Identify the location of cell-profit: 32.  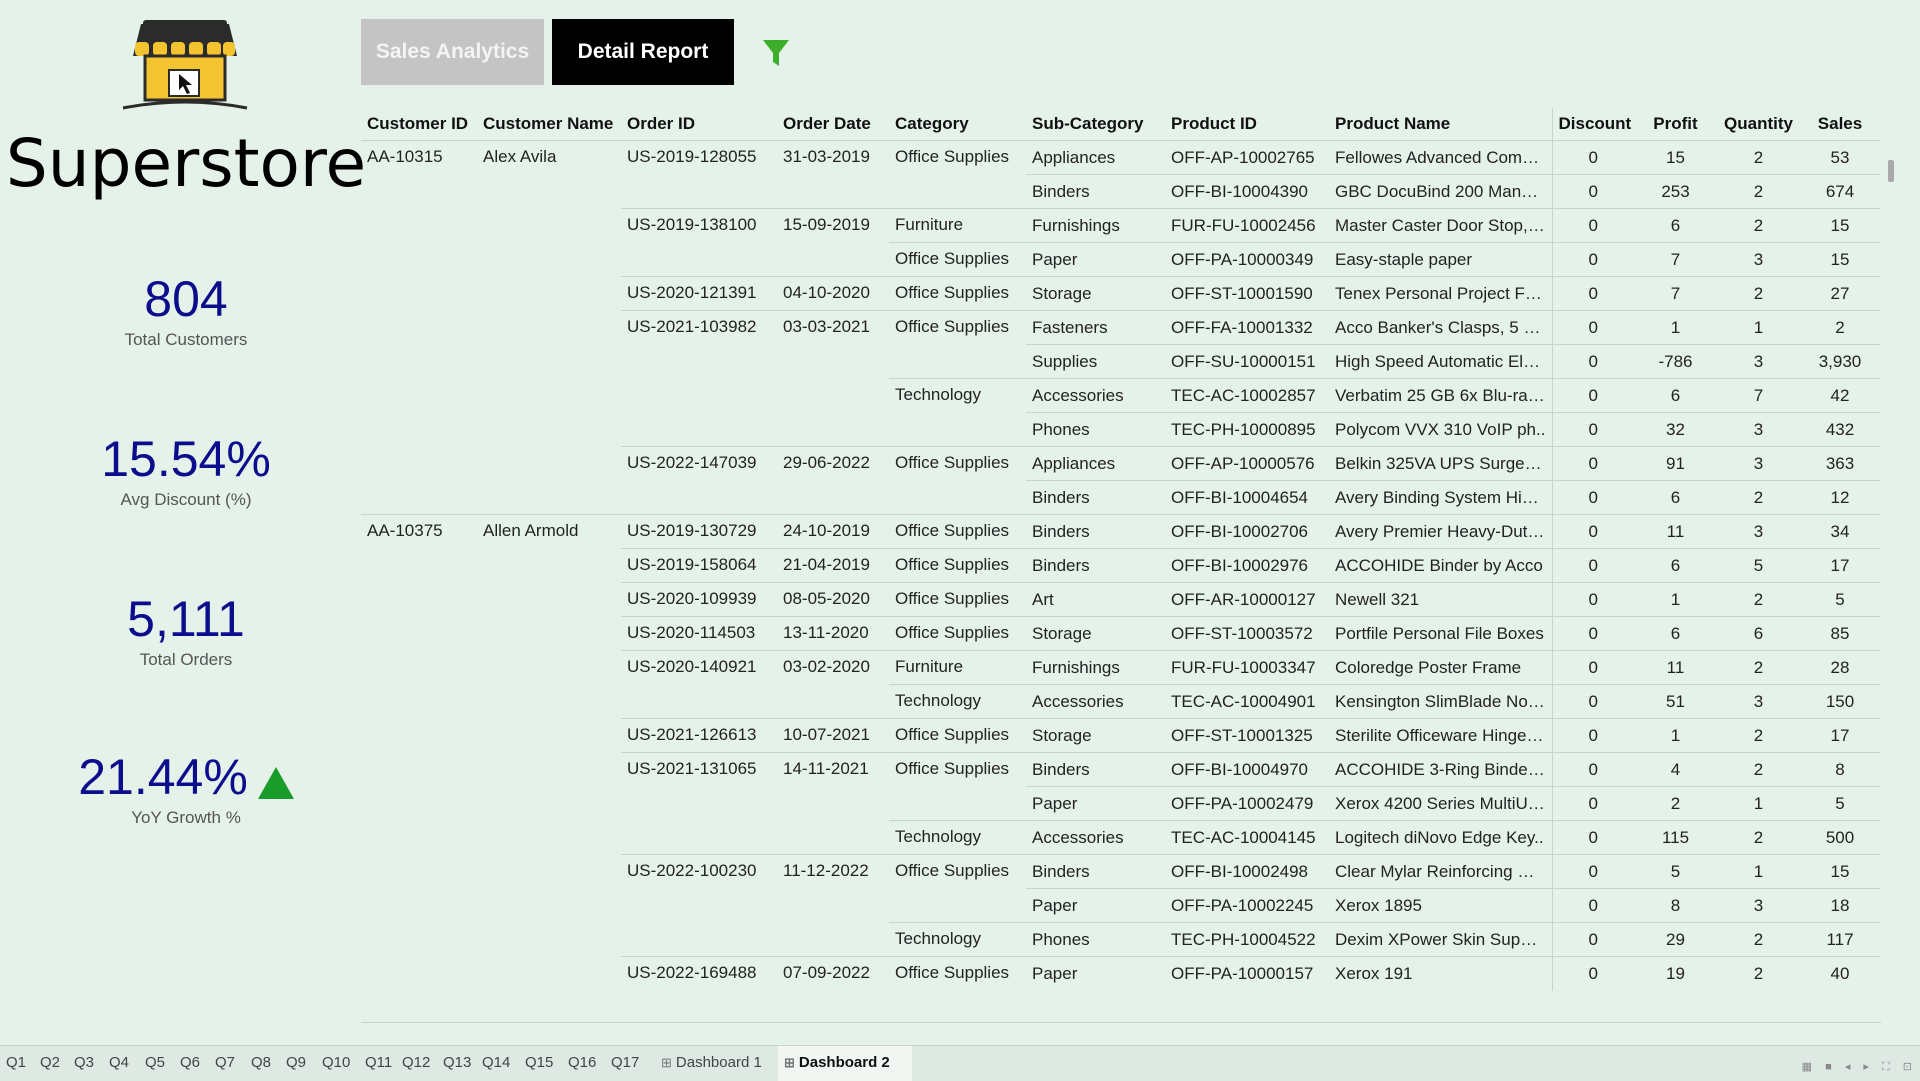
(1675, 429).